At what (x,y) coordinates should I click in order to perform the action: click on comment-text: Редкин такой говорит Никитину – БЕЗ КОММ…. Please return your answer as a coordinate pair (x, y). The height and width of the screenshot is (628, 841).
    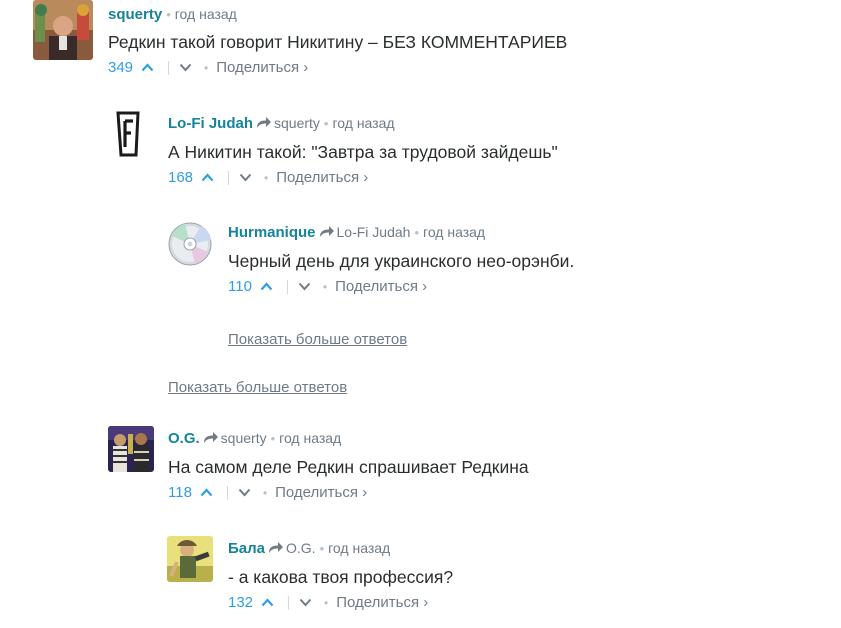
    Looking at the image, I should click on (338, 42).